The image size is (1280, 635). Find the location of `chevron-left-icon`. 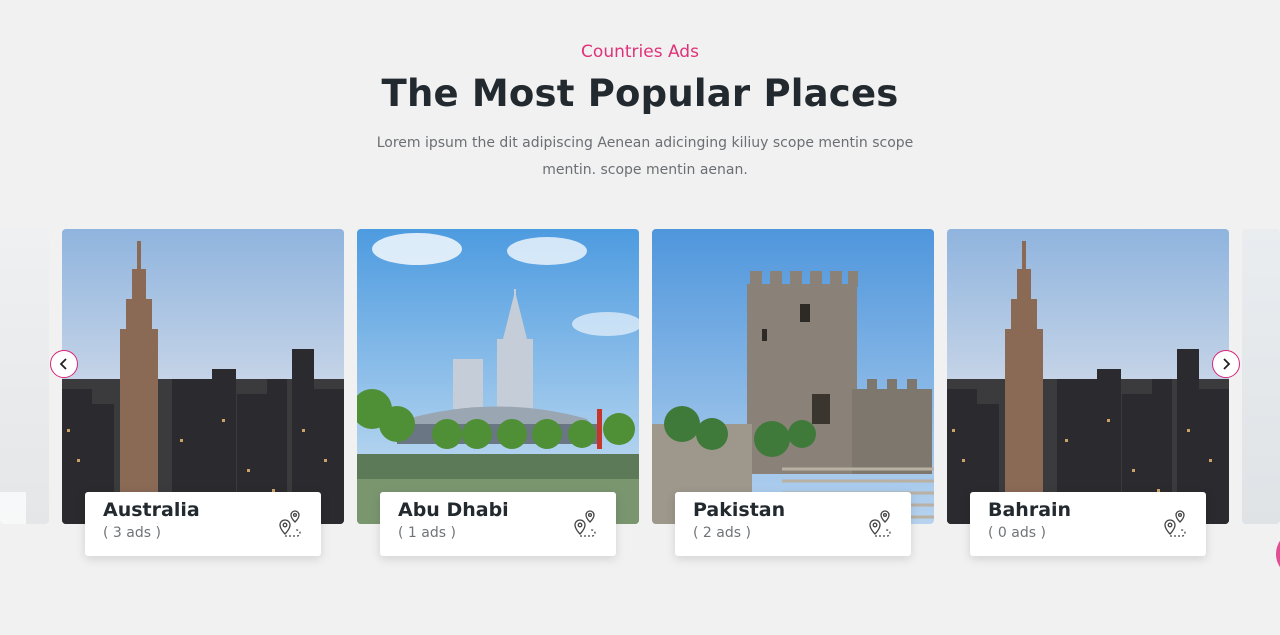

chevron-left-icon is located at coordinates (63, 364).